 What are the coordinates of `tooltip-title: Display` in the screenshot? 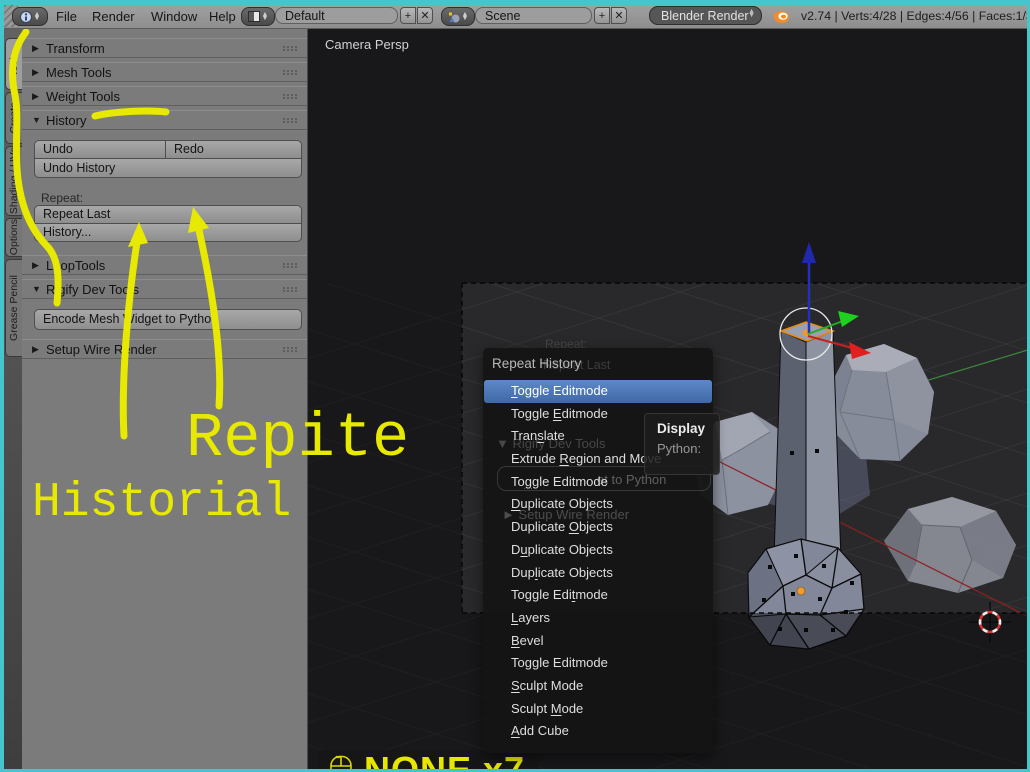 It's located at (681, 428).